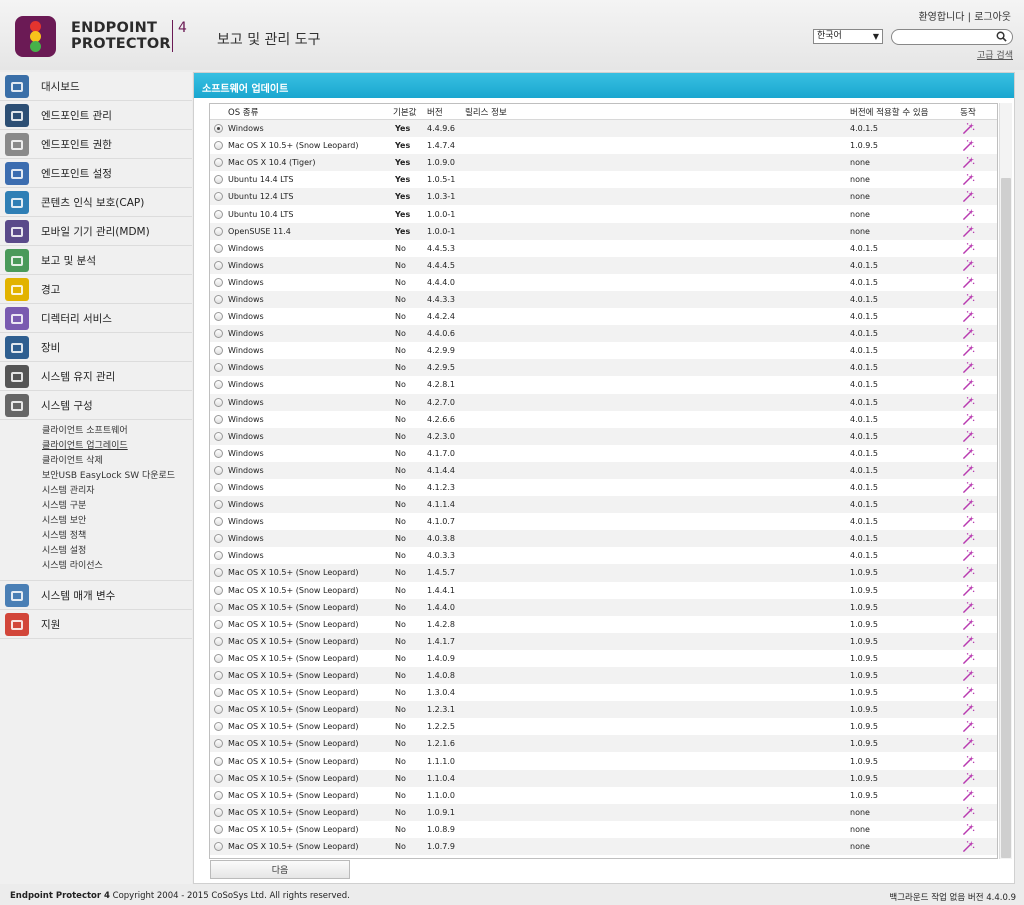 This screenshot has height=905, width=1024. What do you see at coordinates (603, 282) in the screenshot?
I see `table-row: Windows No 4.4.4.0 4.0.1.5` at bounding box center [603, 282].